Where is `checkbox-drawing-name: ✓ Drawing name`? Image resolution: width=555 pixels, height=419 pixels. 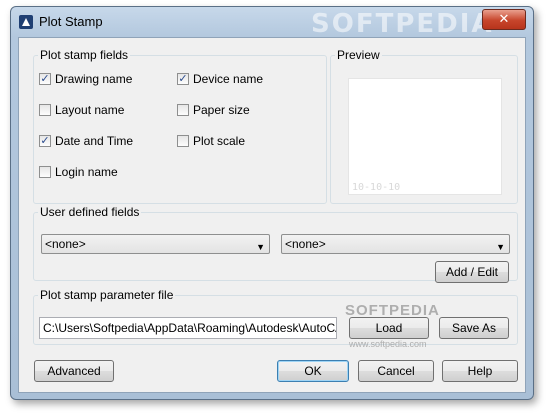 checkbox-drawing-name: ✓ Drawing name is located at coordinates (85, 79).